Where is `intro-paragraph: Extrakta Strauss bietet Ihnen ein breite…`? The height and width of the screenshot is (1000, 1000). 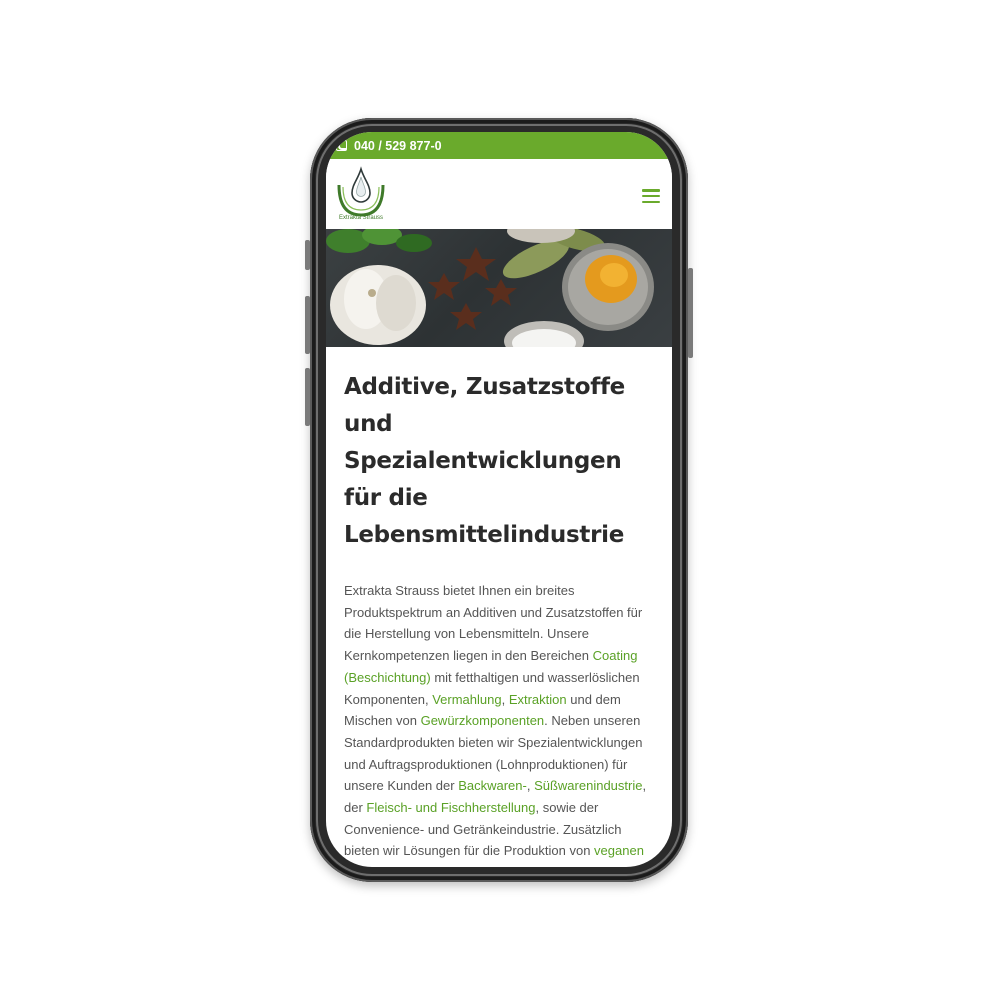 intro-paragraph: Extrakta Strauss bietet Ihnen ein breite… is located at coordinates (499, 723).